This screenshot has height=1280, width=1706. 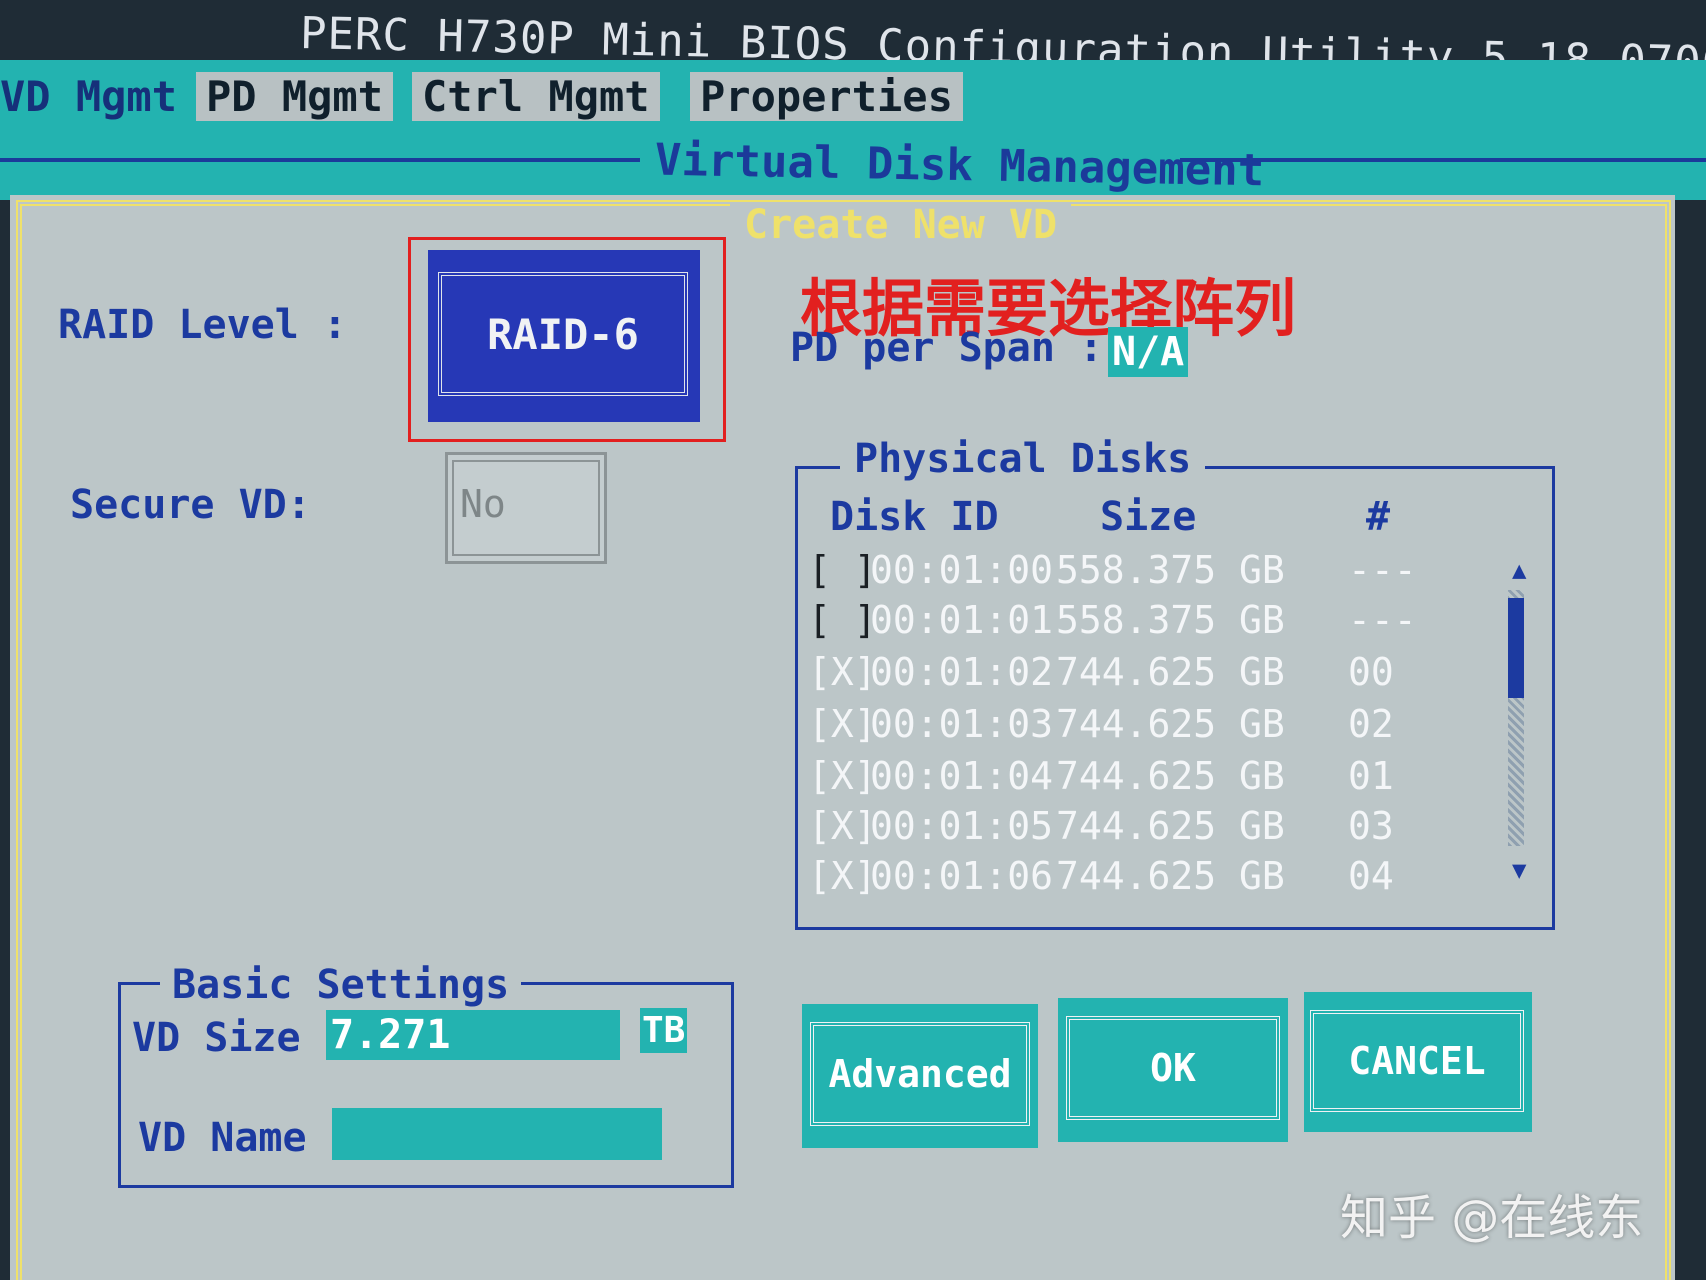 I want to click on disk-id: 00:01:02, so click(x=962, y=672).